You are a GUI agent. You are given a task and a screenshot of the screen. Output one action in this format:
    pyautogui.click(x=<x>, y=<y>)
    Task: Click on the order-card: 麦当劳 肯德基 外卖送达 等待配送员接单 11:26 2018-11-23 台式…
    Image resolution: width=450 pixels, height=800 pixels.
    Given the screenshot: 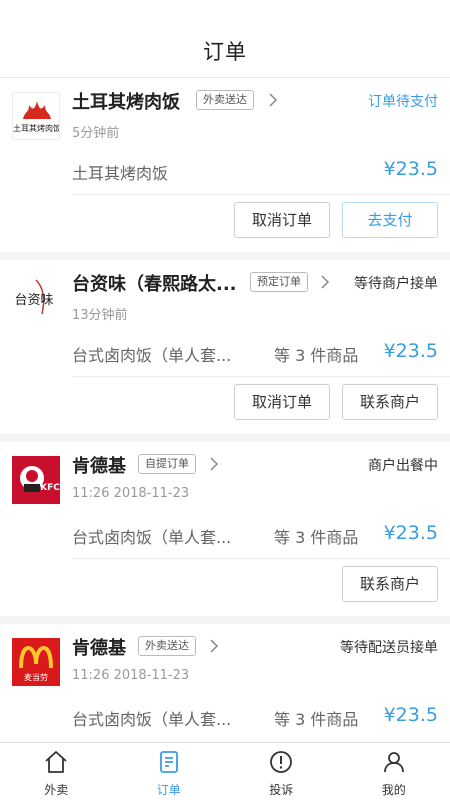 What is the action you would take?
    pyautogui.click(x=225, y=683)
    